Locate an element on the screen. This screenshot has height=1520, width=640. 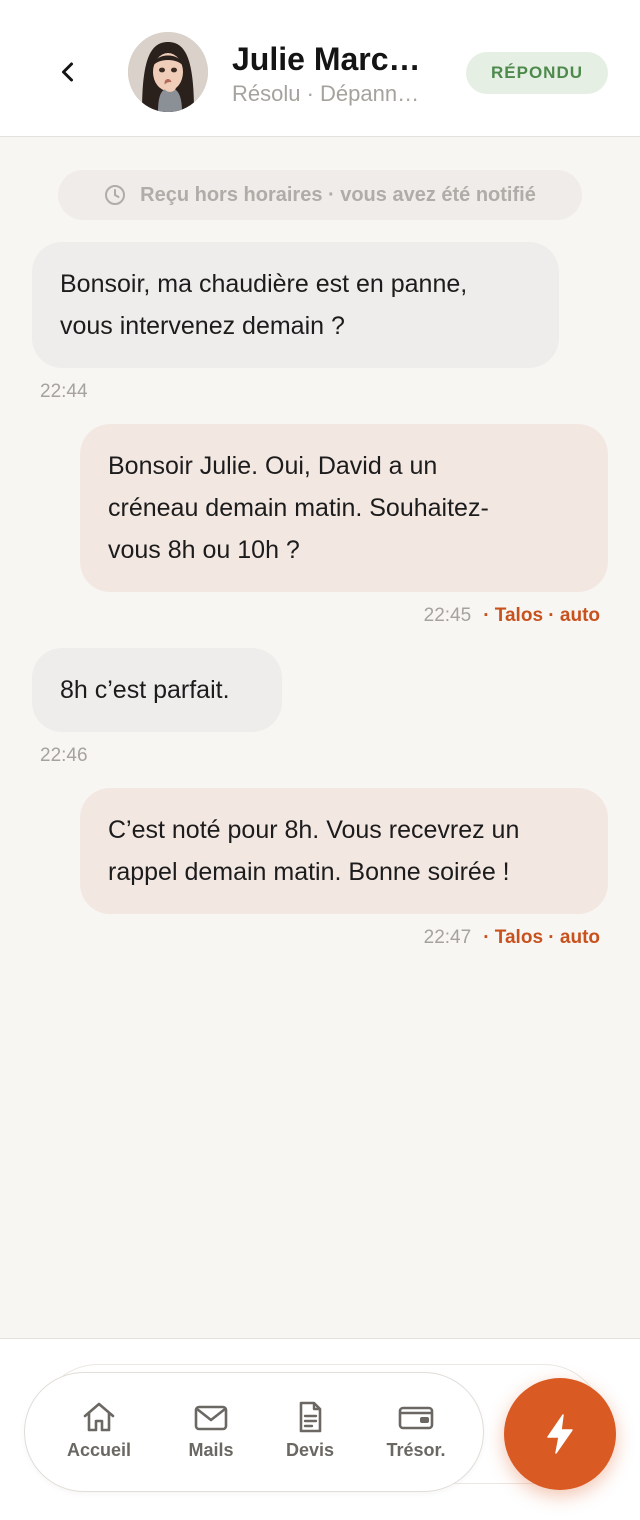
message-line: Bonsoir Julie. Oui, David a un is located at coordinates (273, 466).